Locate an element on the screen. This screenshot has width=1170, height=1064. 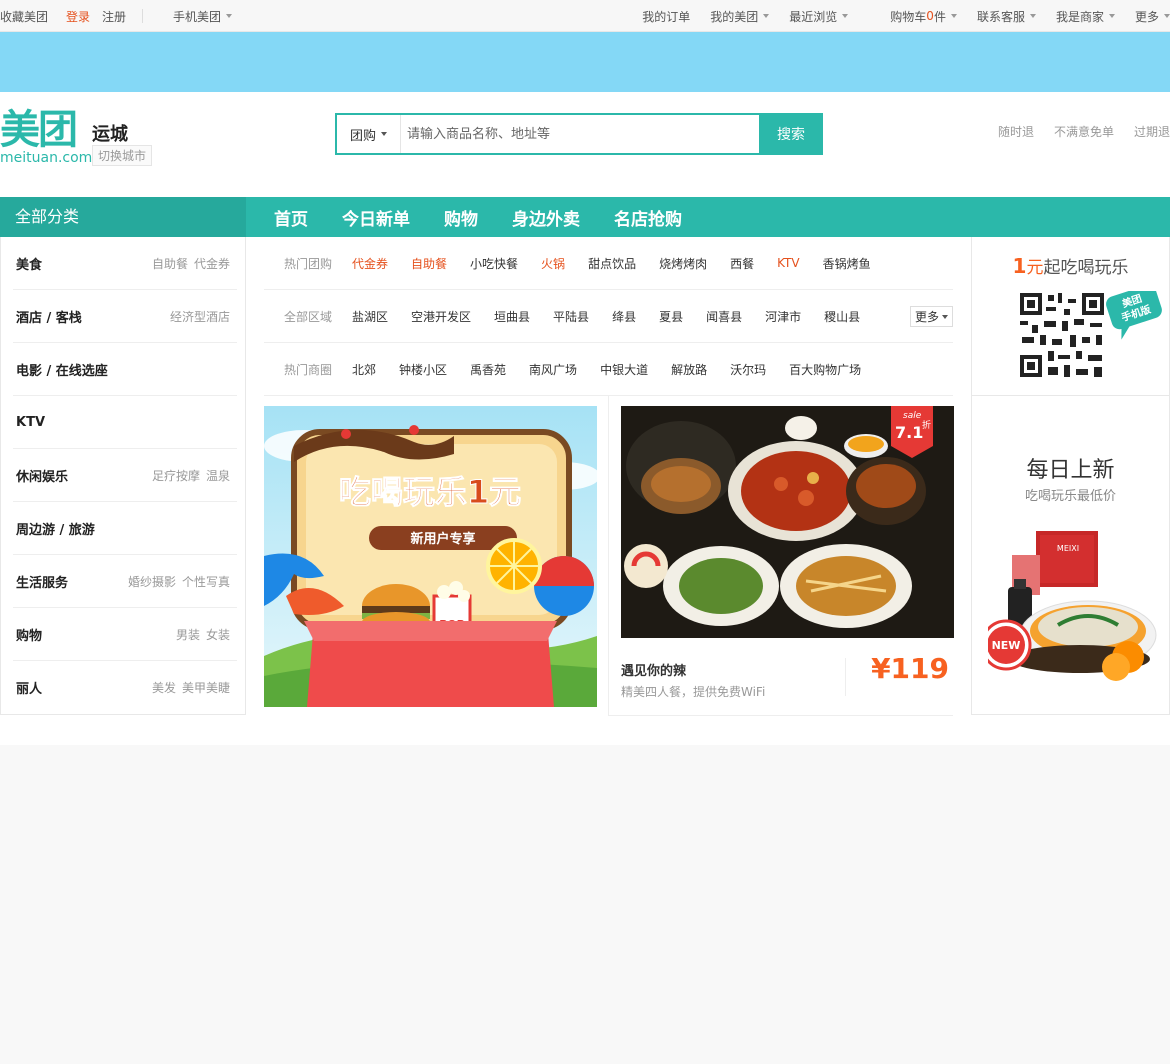
filter-item: 垣曲县 is located at coordinates (512, 316).